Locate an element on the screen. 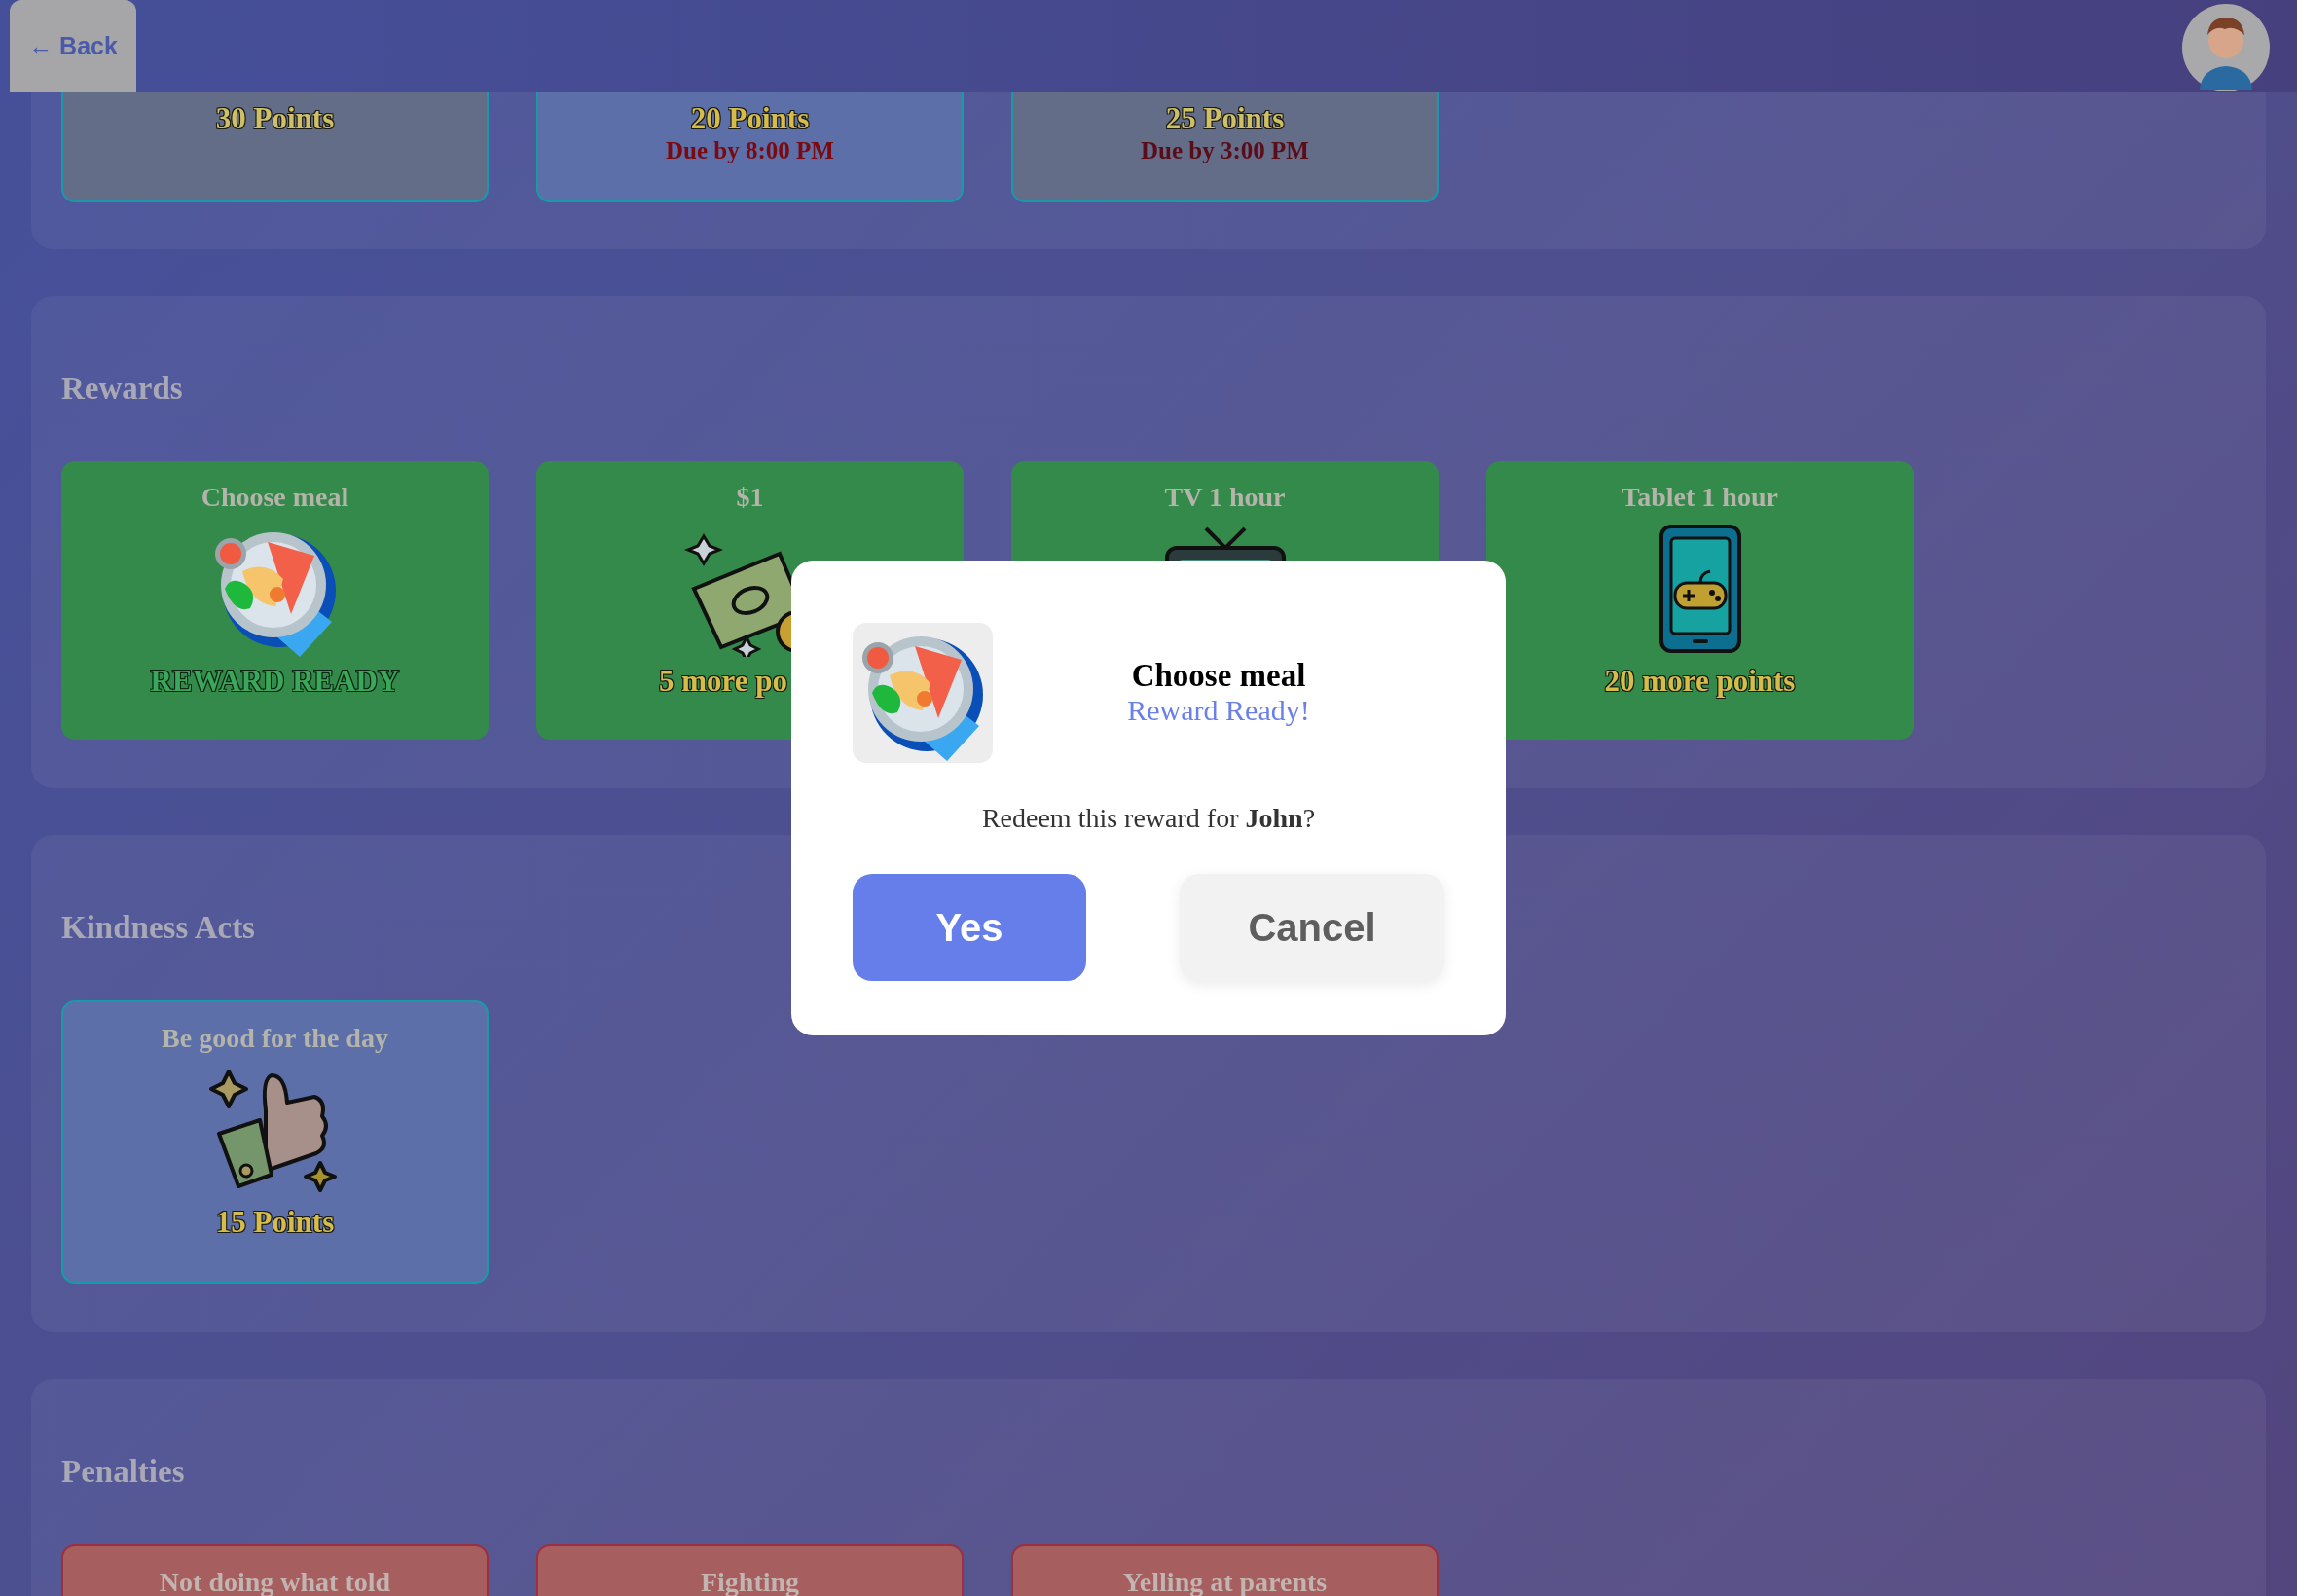 The height and width of the screenshot is (1596, 2297). dialog-message: Redeem this reward for John? is located at coordinates (1148, 818).